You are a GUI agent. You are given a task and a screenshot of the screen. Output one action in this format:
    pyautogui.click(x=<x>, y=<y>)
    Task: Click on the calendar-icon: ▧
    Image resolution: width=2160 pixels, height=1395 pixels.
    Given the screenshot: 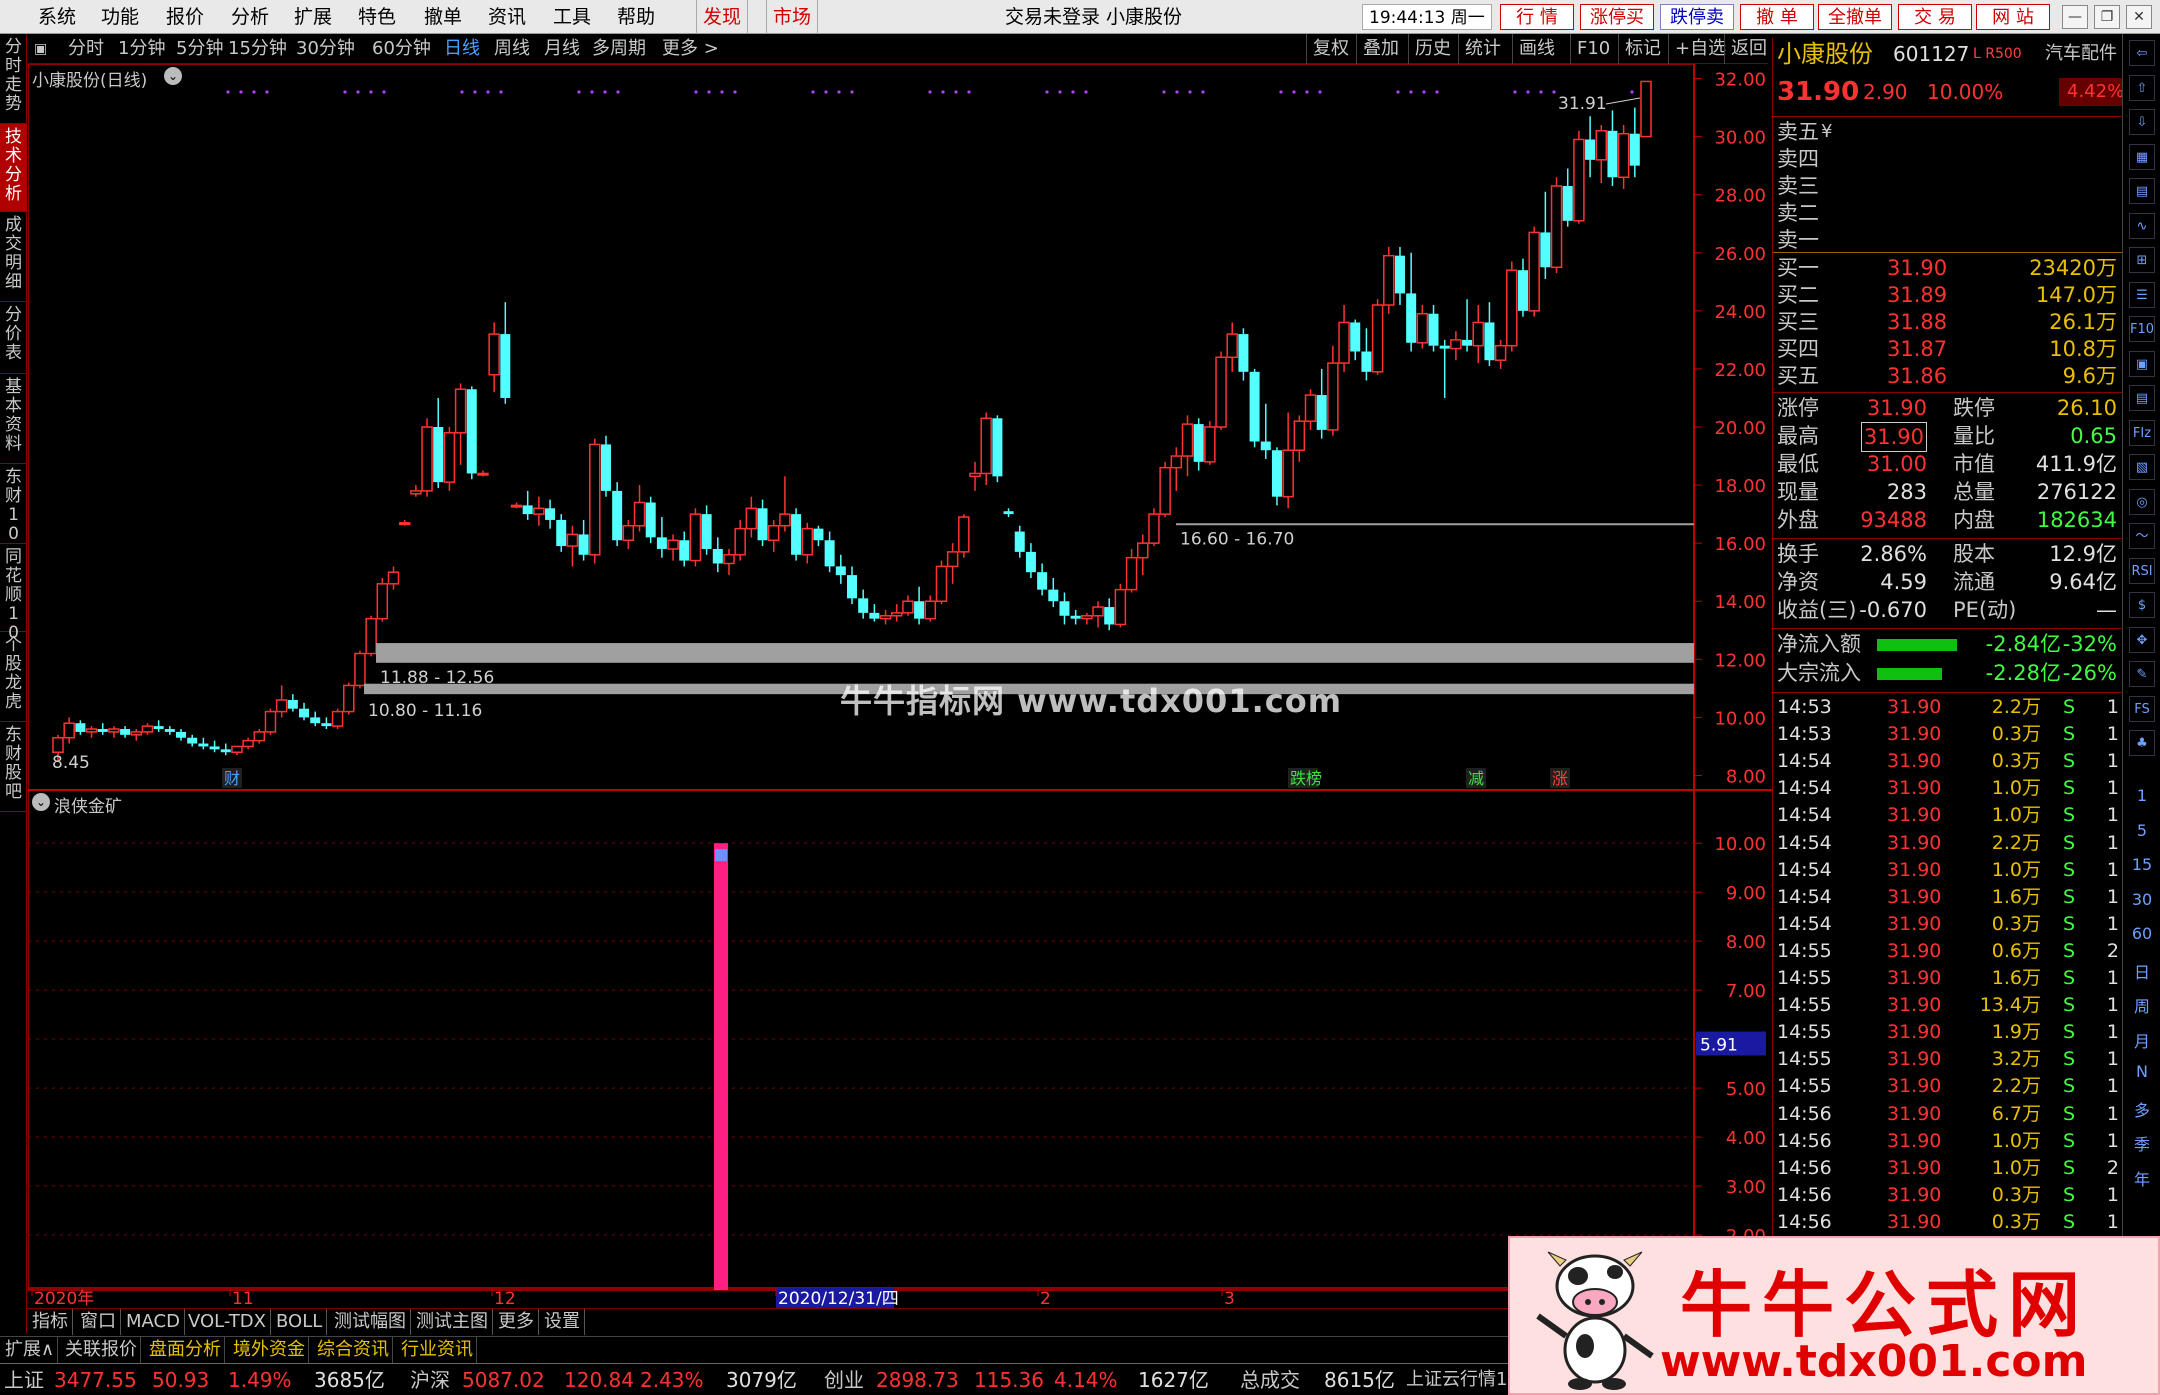 What is the action you would take?
    pyautogui.click(x=2142, y=467)
    